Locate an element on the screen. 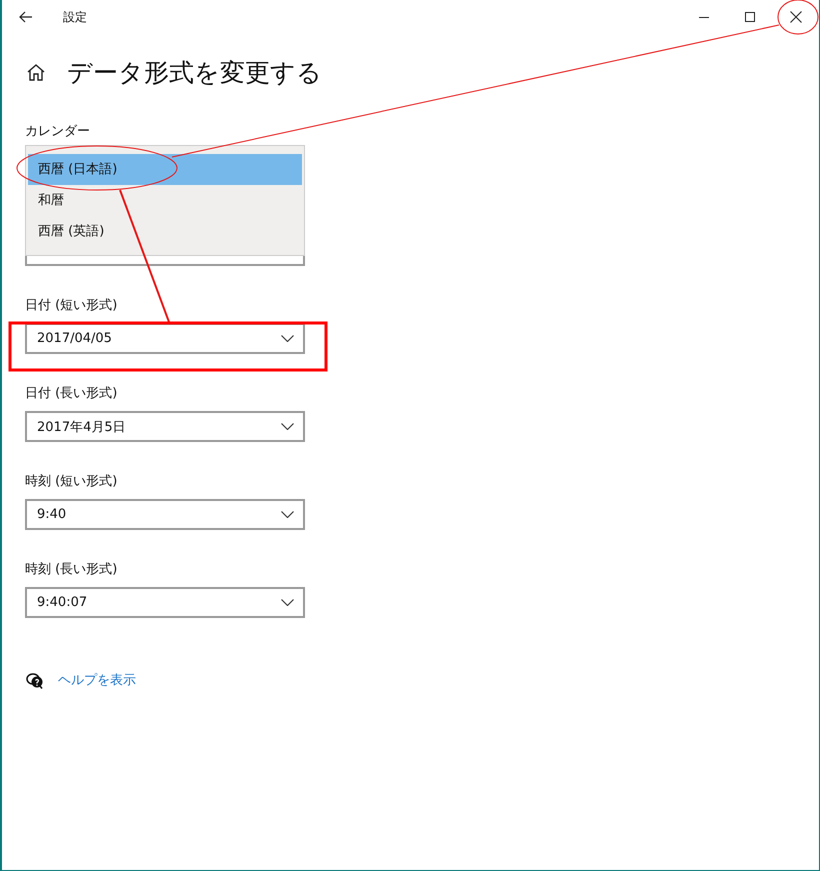 Image resolution: width=820 pixels, height=871 pixels. dropdown-field: 2017年4月5日 is located at coordinates (165, 426).